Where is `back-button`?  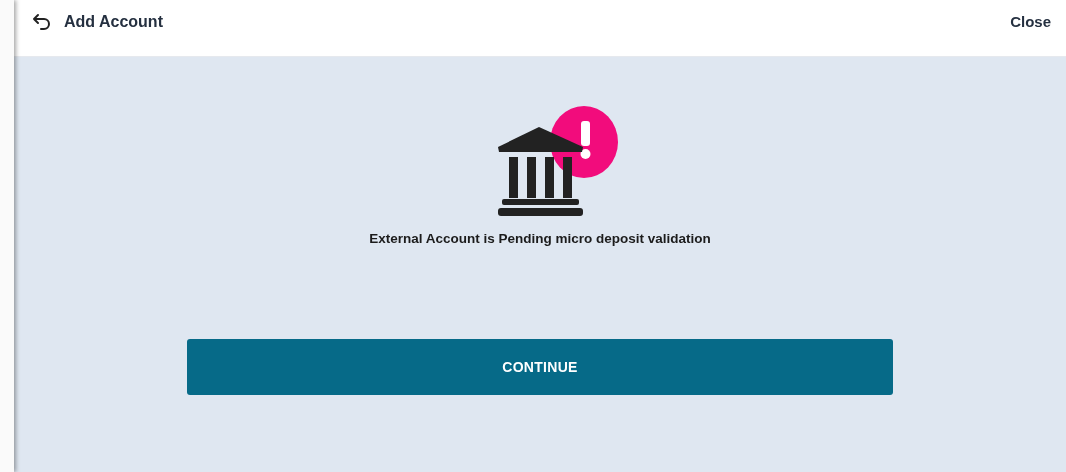 back-button is located at coordinates (42, 22).